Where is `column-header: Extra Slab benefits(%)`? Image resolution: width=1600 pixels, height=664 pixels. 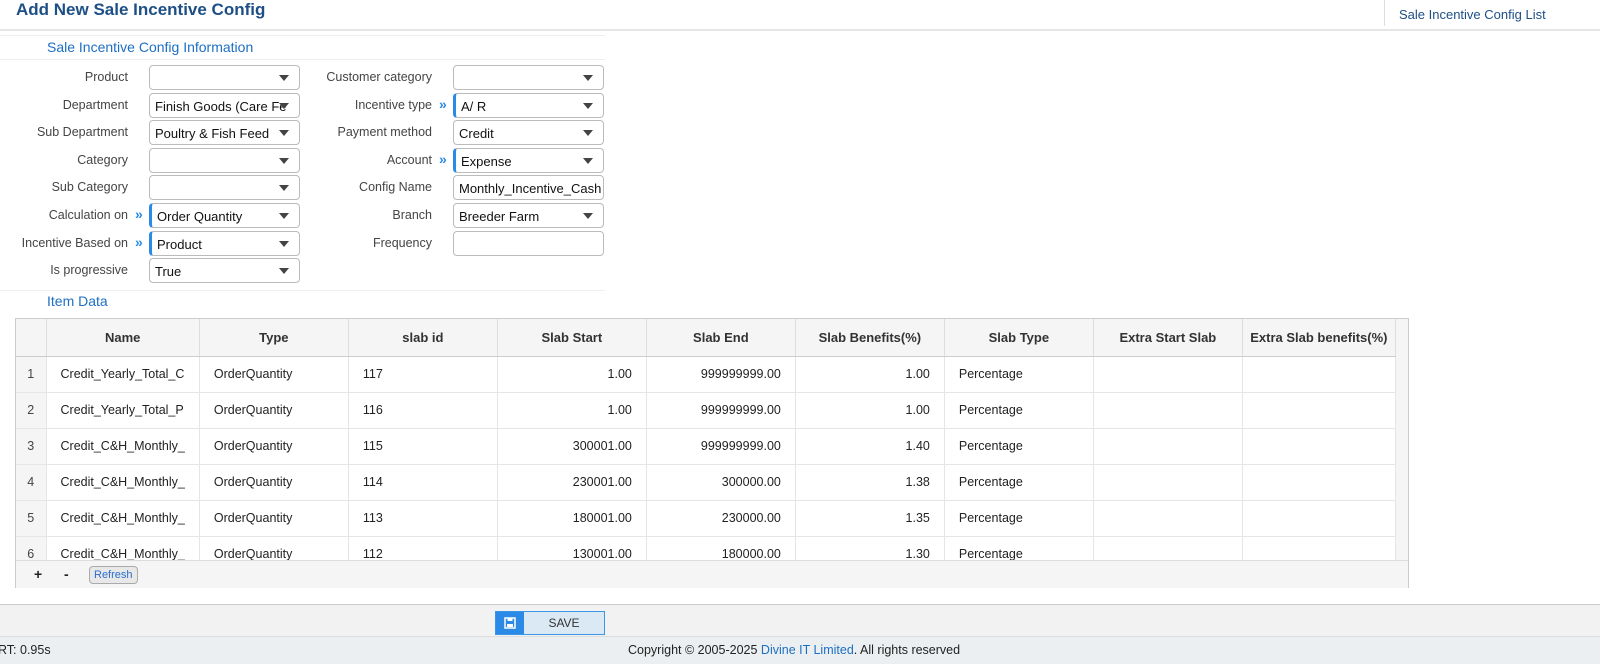
column-header: Extra Slab benefits(%) is located at coordinates (1319, 338).